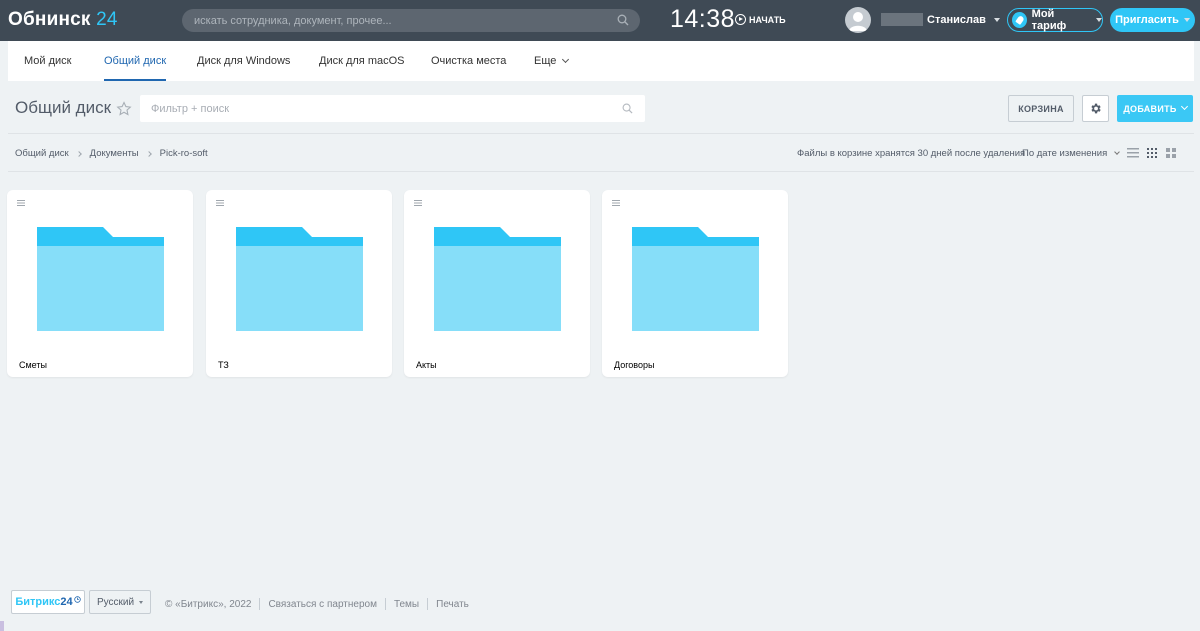  What do you see at coordinates (381, 108) in the screenshot?
I see `filter-search-input` at bounding box center [381, 108].